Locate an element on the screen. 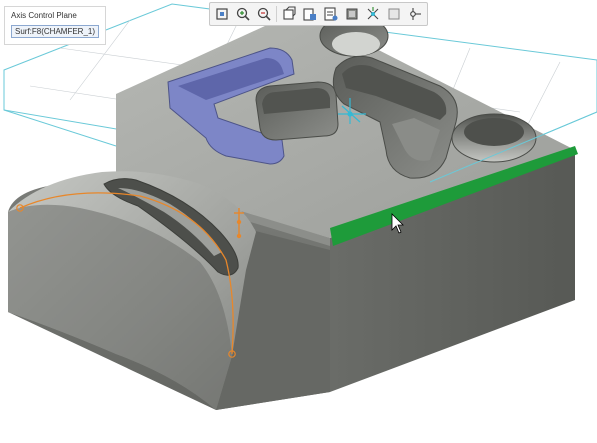 Image resolution: width=597 pixels, height=443 pixels. annotation-display-icon is located at coordinates (394, 14).